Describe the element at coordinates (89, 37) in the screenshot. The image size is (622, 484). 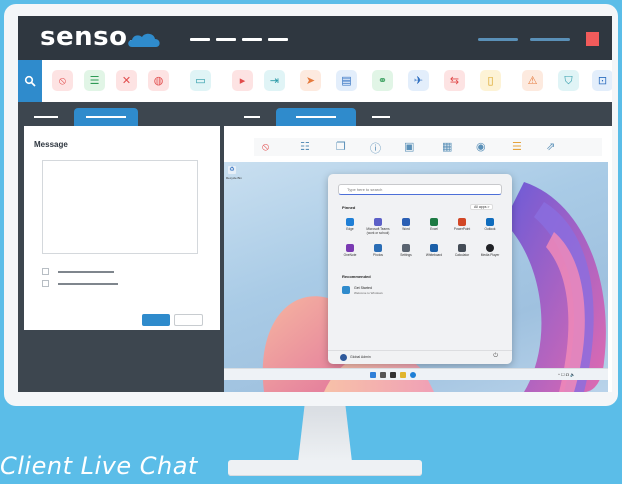
I see `brand-logo: senso.` at that location.